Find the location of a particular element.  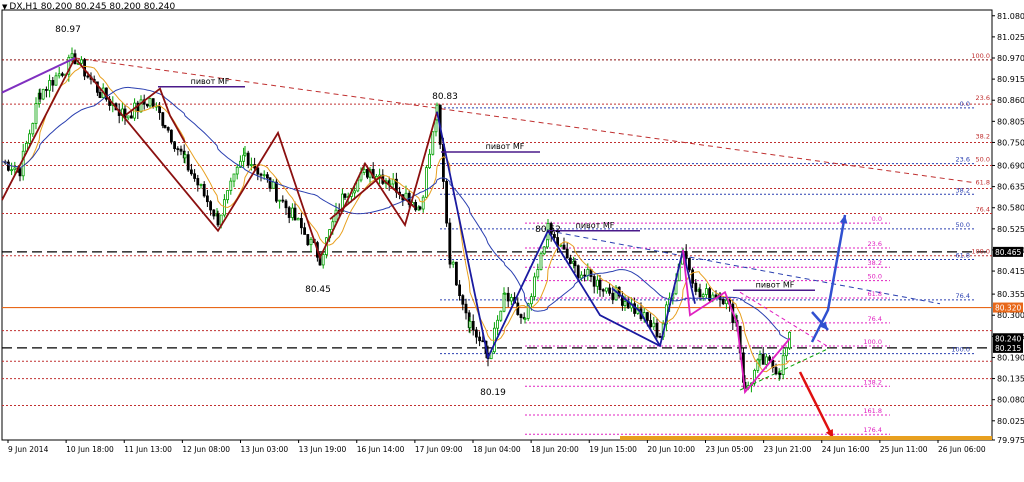

trend-line-green is located at coordinates (785, 369).